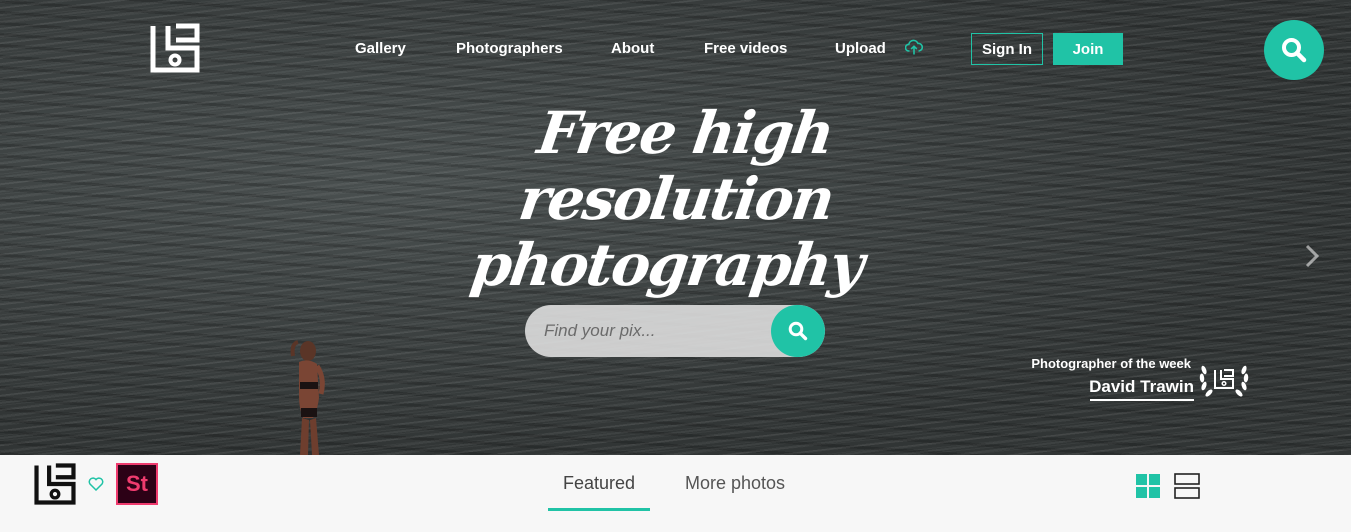 Image resolution: width=1351 pixels, height=532 pixels. Describe the element at coordinates (1312, 256) in the screenshot. I see `chevron-right-icon` at that location.